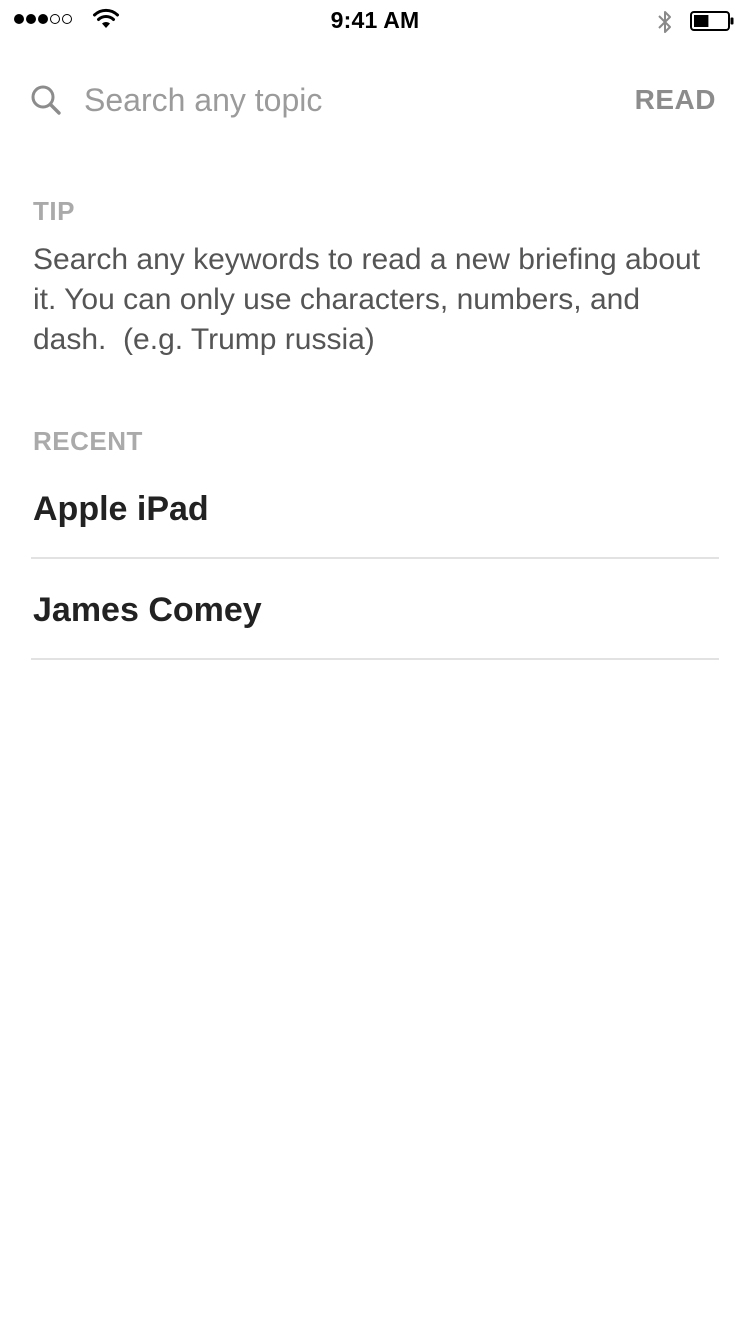  What do you see at coordinates (344, 100) in the screenshot?
I see `search-input` at bounding box center [344, 100].